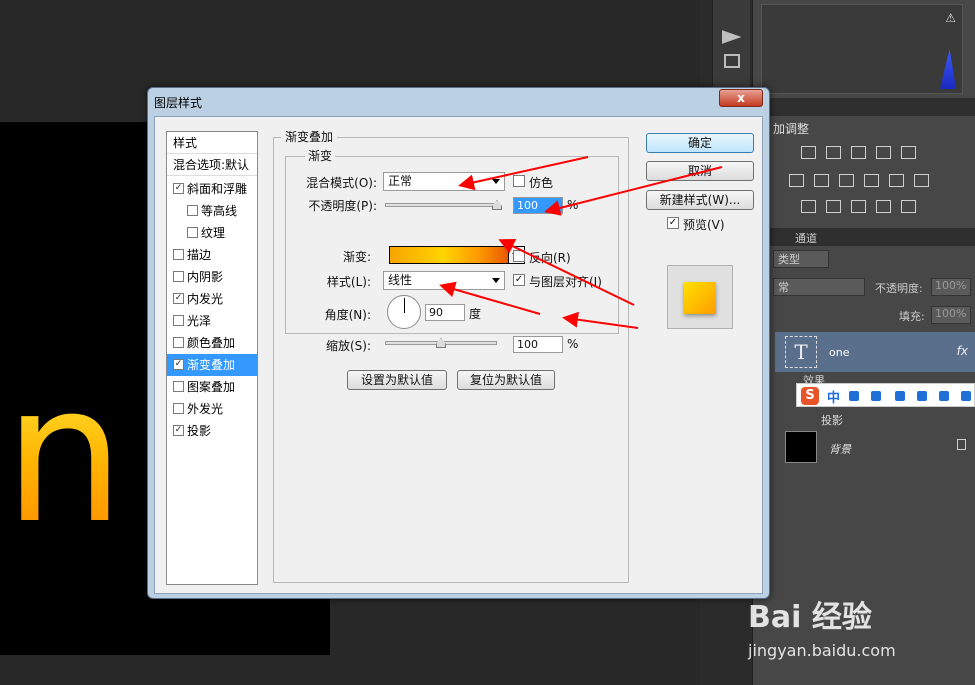 The height and width of the screenshot is (685, 975). What do you see at coordinates (808, 152) in the screenshot?
I see `brightness-icon` at bounding box center [808, 152].